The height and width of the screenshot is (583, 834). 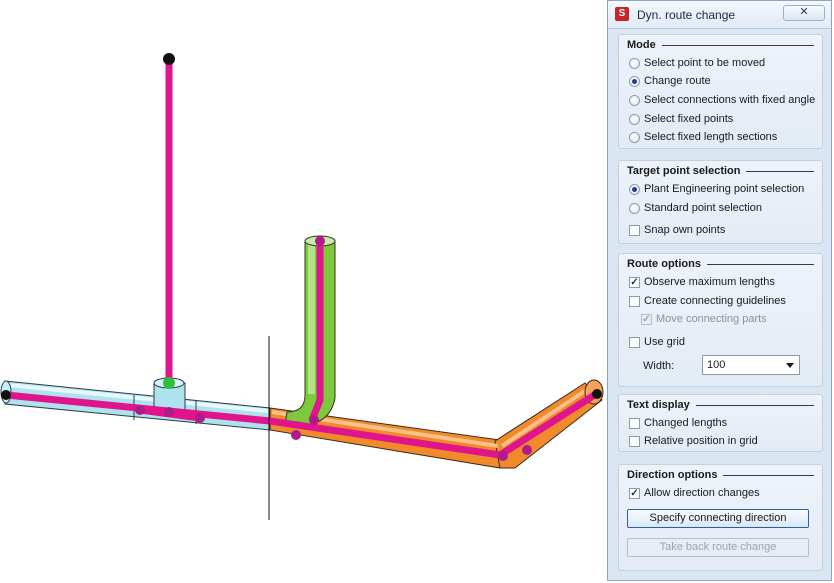 I want to click on take-back-button: Take back route change, so click(x=718, y=547).